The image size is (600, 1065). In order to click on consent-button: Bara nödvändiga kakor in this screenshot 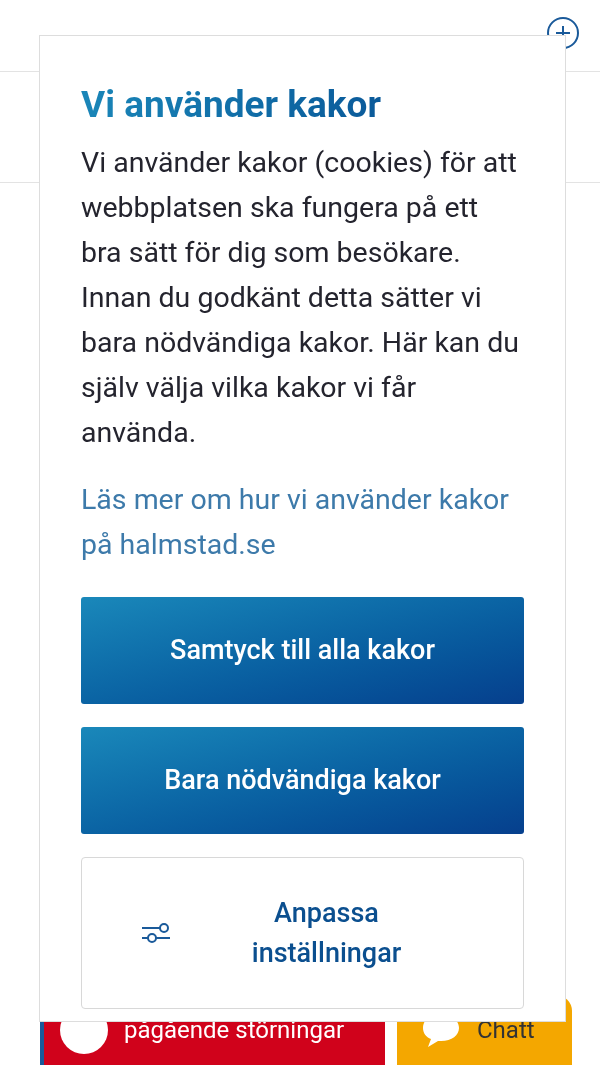, I will do `click(302, 780)`.